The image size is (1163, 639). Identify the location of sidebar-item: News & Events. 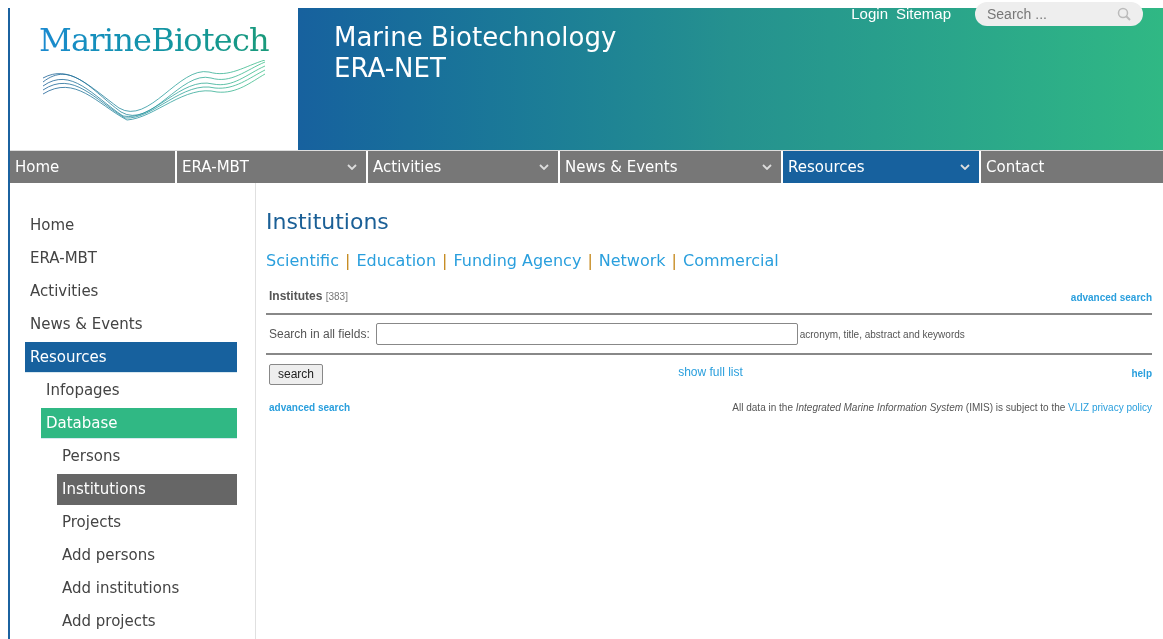
(131, 324).